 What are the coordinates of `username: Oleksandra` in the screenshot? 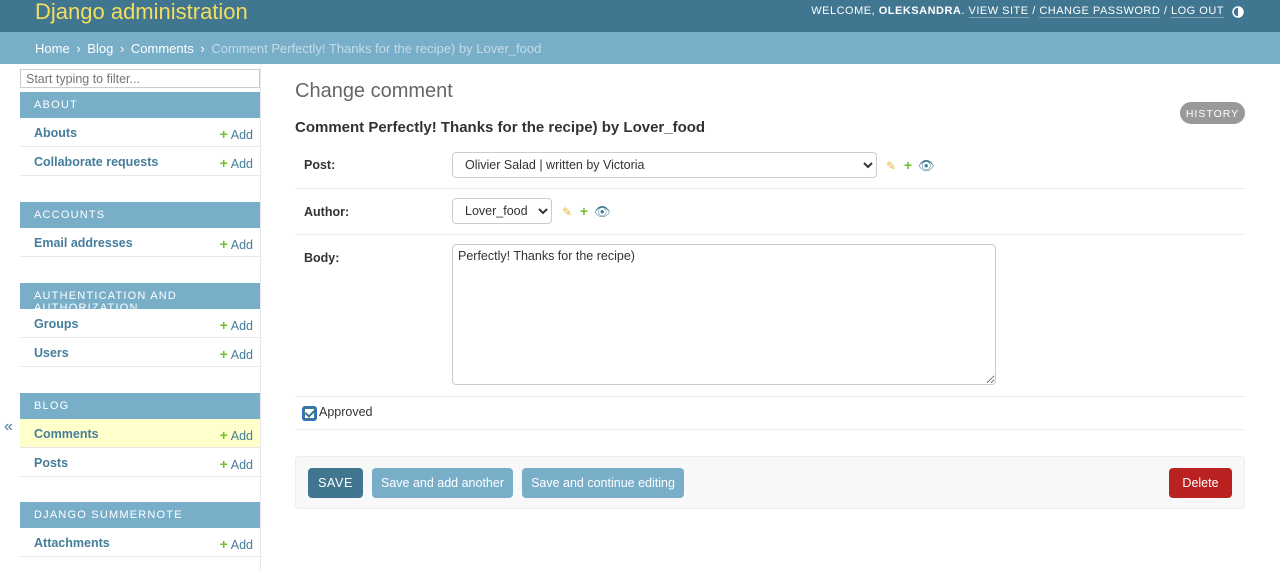 It's located at (920, 11).